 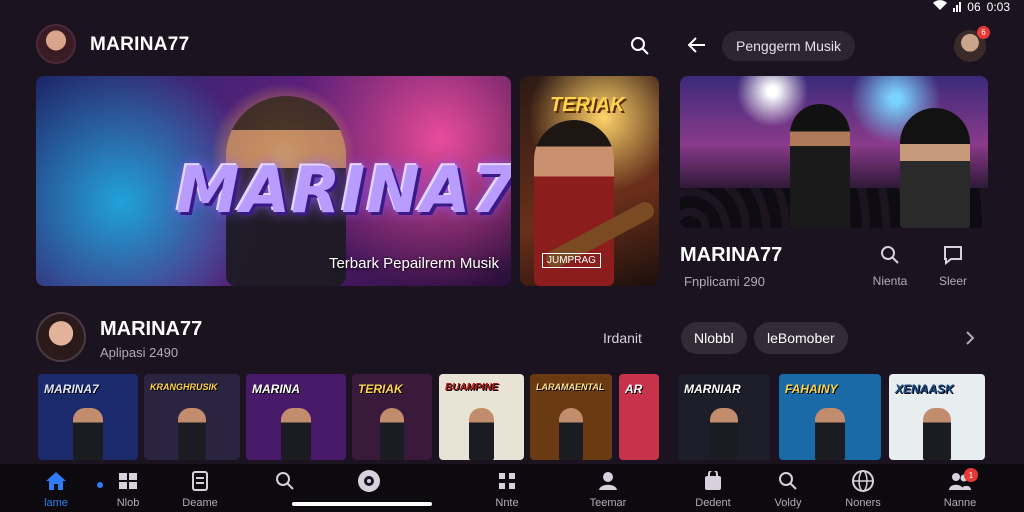 What do you see at coordinates (714, 338) in the screenshot?
I see `filter-chip: Nlobbl` at bounding box center [714, 338].